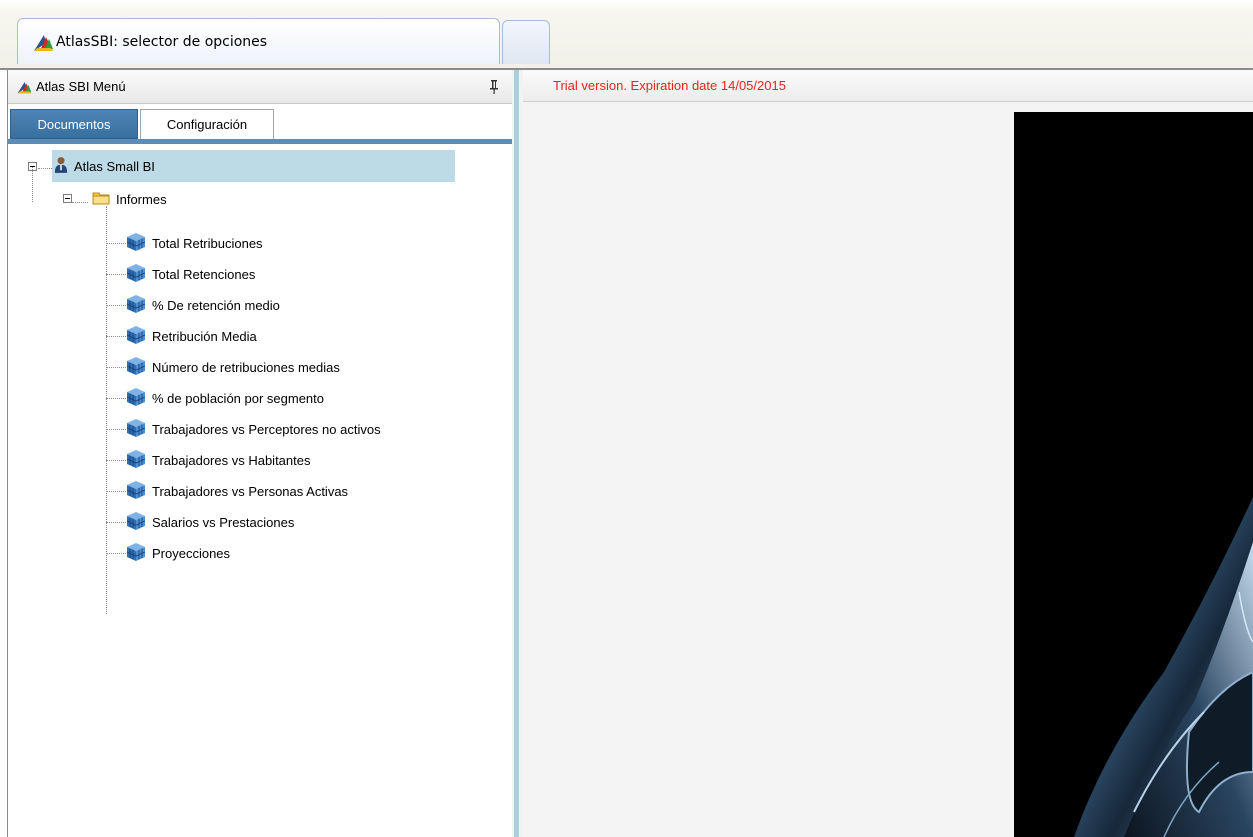  Describe the element at coordinates (114, 166) in the screenshot. I see `tree-root-label: Atlas Small BI` at that location.